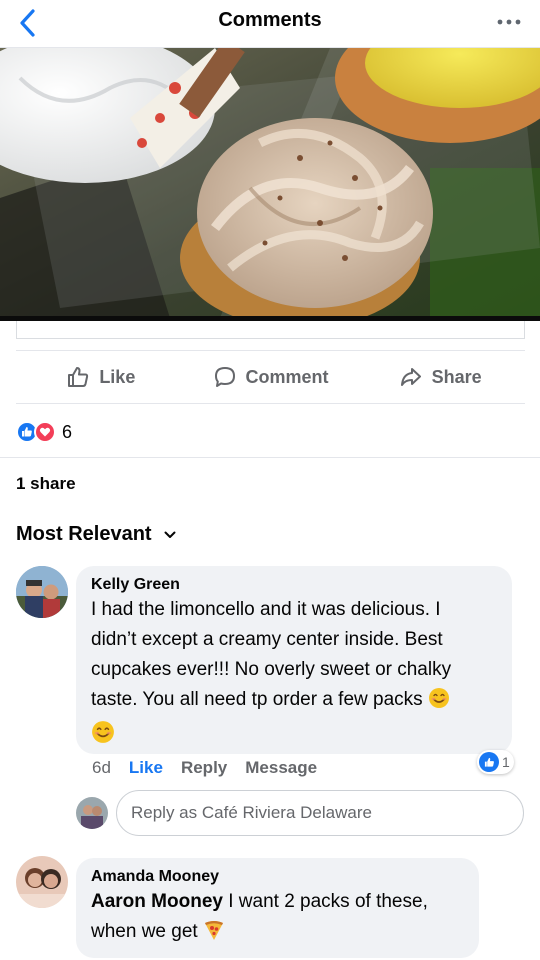 The height and width of the screenshot is (960, 540). What do you see at coordinates (277, 877) in the screenshot?
I see `comment-author: Amanda Mooney` at bounding box center [277, 877].